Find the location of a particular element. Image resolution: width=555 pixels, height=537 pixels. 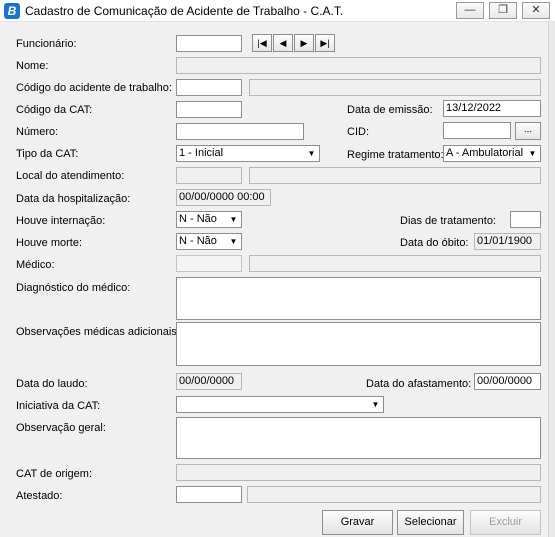

codigo-acidente-description is located at coordinates (395, 87).